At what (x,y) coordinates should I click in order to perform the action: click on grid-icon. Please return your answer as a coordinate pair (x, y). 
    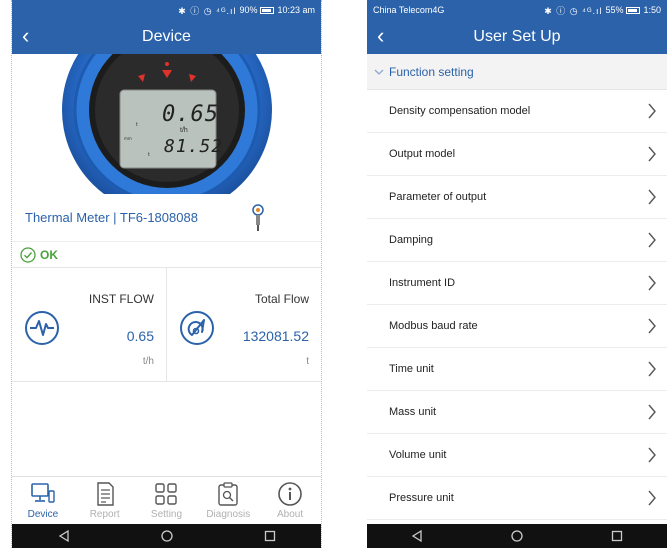
    Looking at the image, I should click on (166, 494).